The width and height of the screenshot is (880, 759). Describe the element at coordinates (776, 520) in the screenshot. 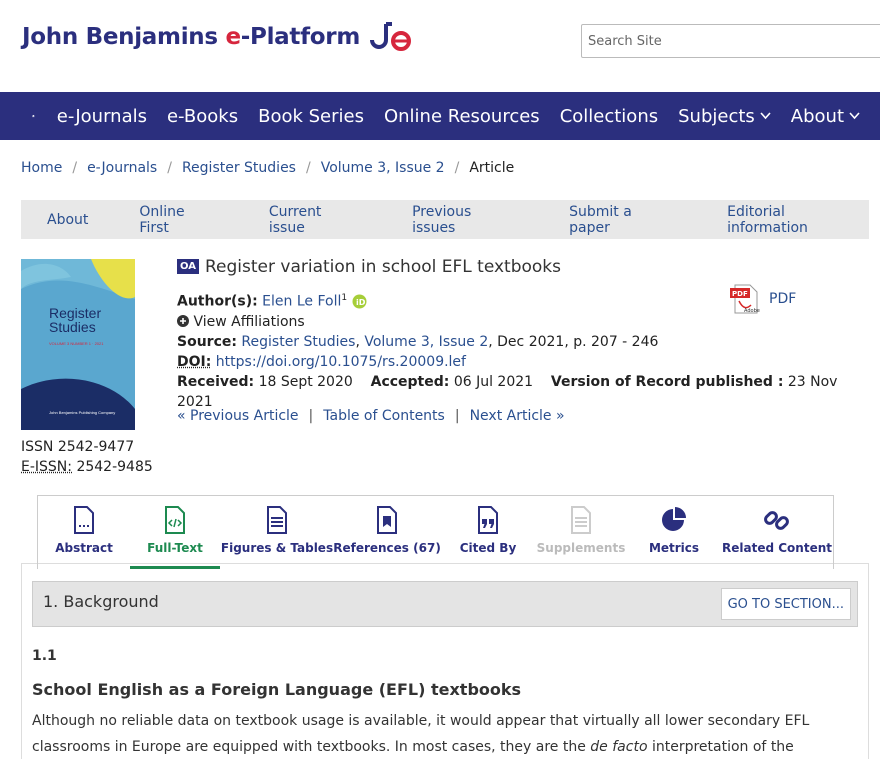

I see `related-content-icon` at that location.